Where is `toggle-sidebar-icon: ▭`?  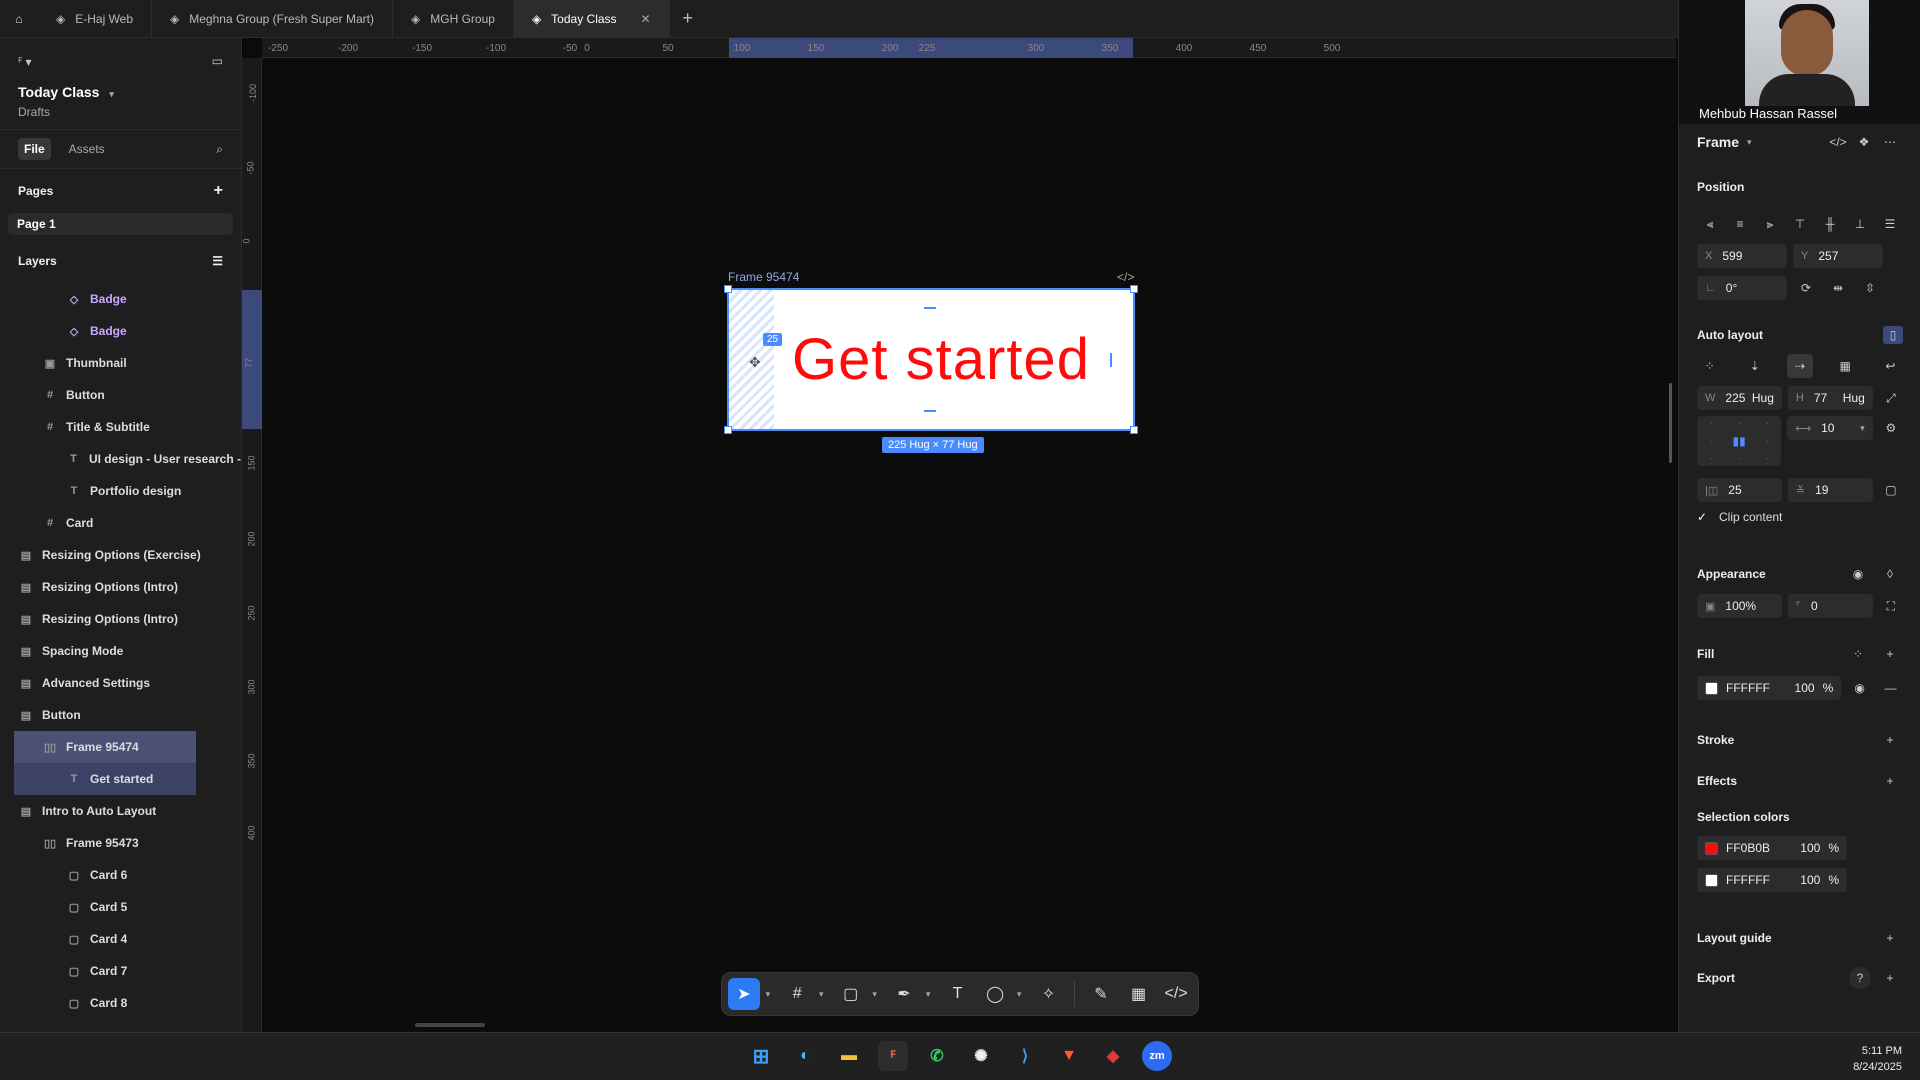 toggle-sidebar-icon: ▭ is located at coordinates (217, 61).